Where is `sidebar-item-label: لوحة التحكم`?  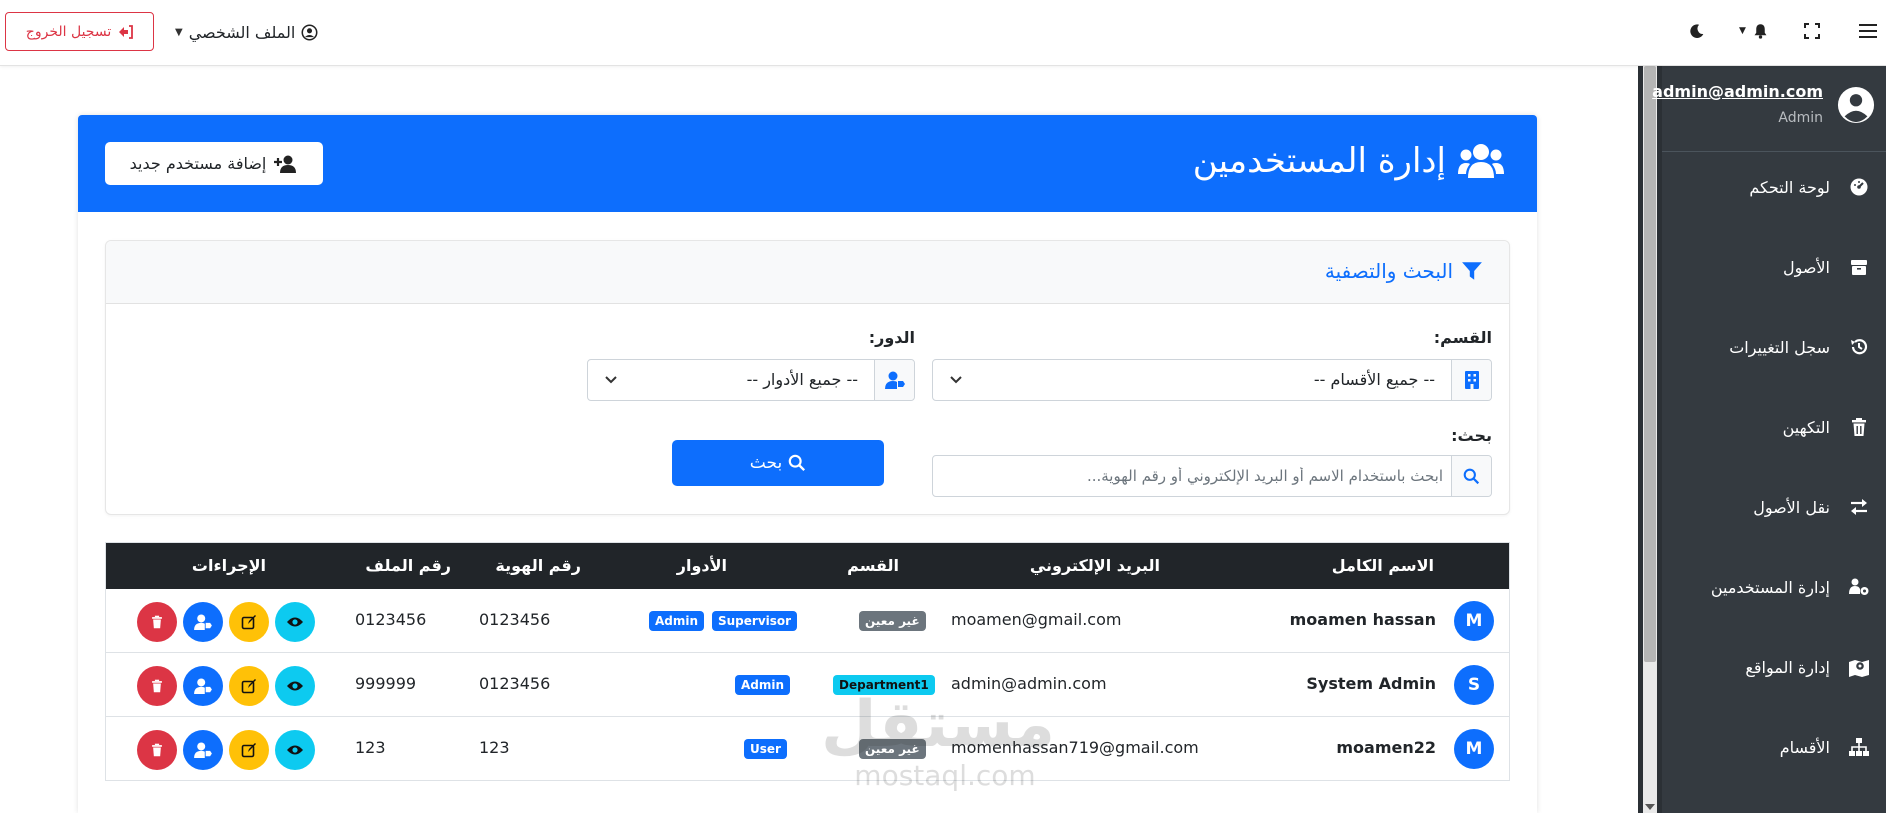 sidebar-item-label: لوحة التحكم is located at coordinates (1789, 187).